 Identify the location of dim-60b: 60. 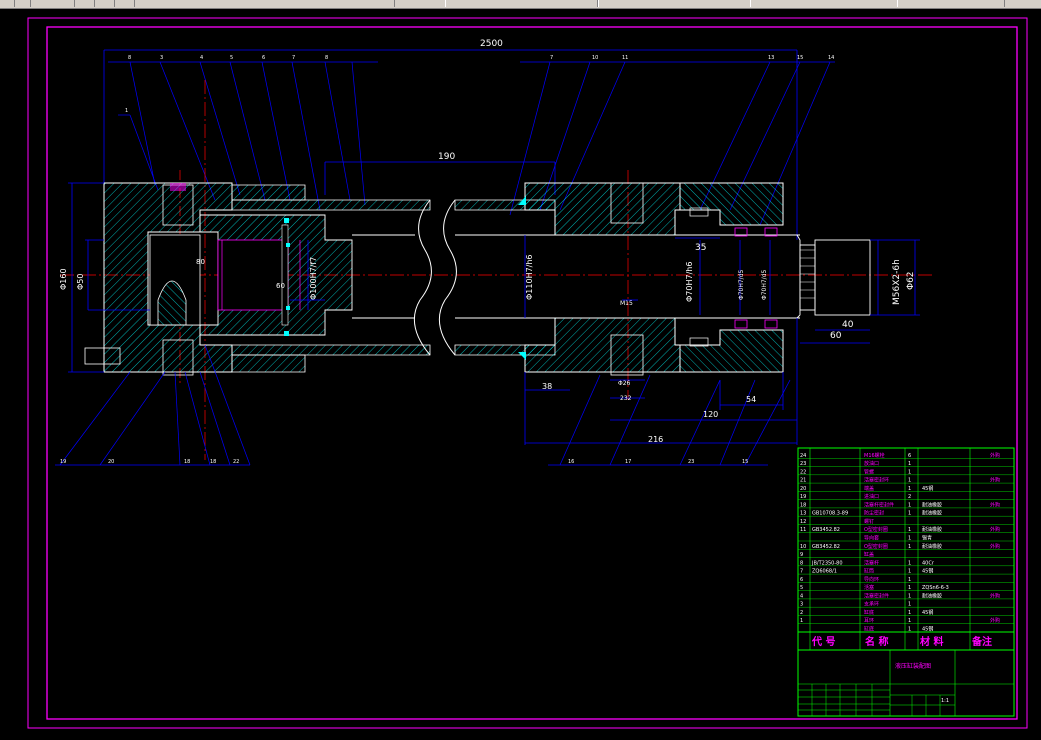
(836, 336).